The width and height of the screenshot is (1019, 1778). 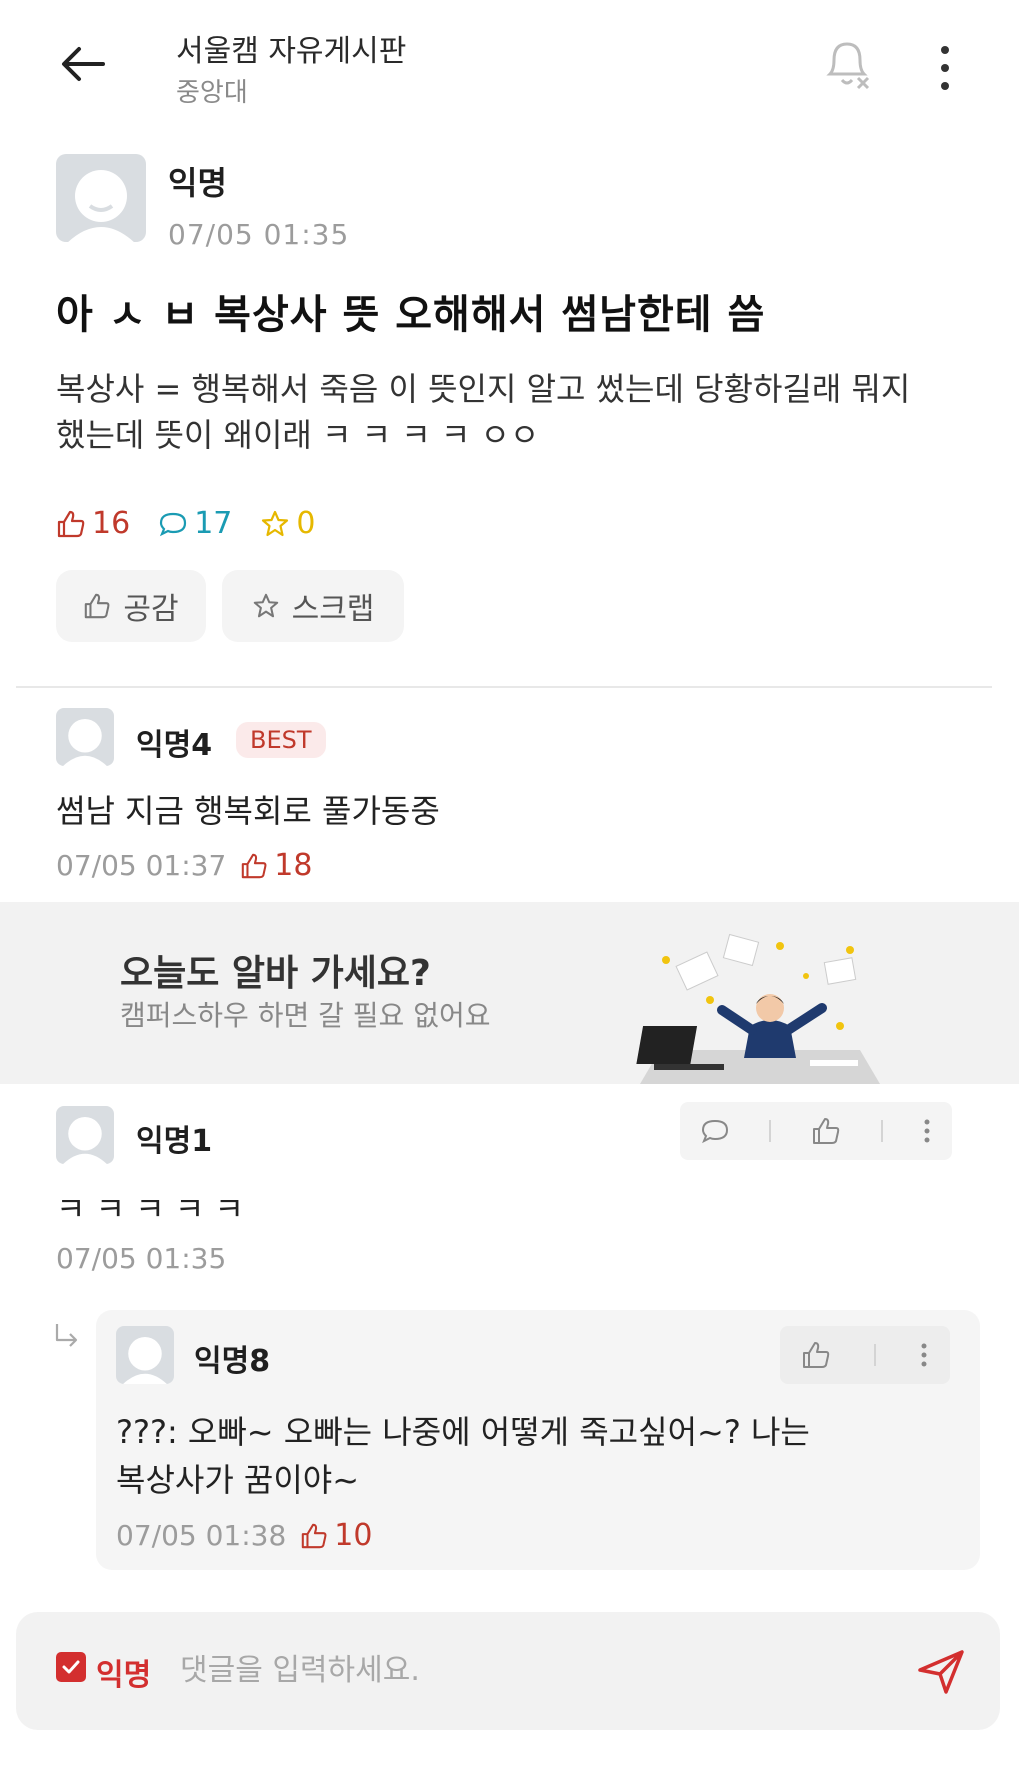 I want to click on reply-more-button, so click(x=924, y=1355).